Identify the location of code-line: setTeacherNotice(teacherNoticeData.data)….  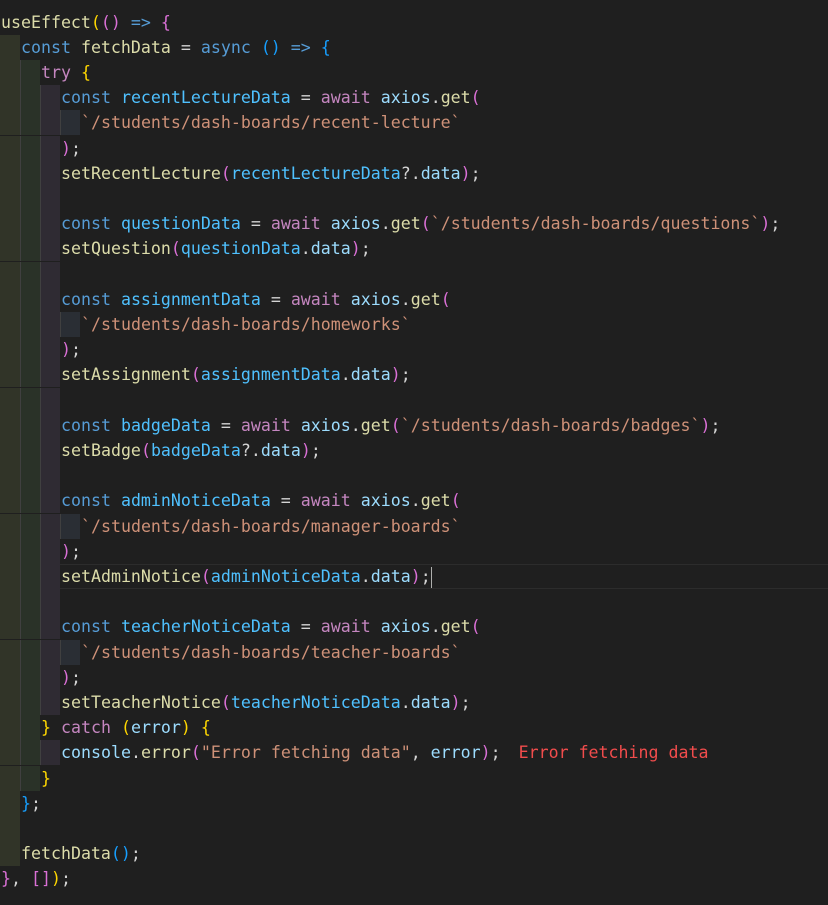
(414, 702).